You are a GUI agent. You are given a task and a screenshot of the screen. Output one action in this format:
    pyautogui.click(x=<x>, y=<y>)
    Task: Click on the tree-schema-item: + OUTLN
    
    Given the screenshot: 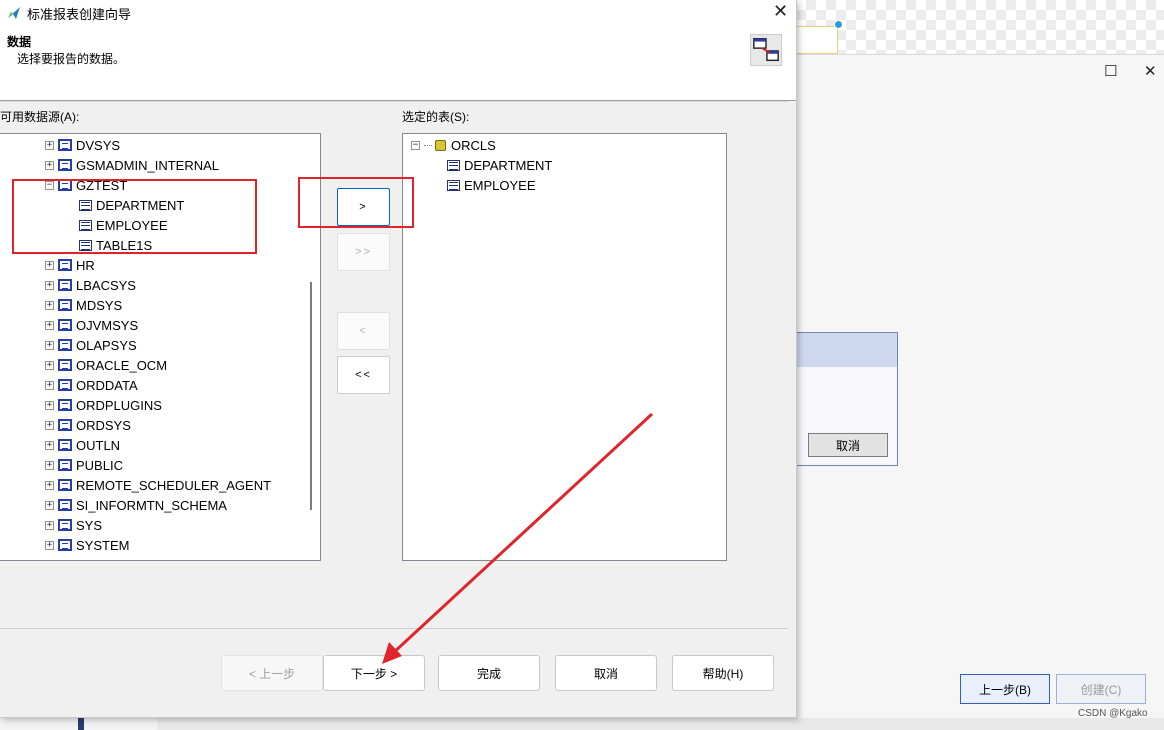 What is the action you would take?
    pyautogui.click(x=82, y=445)
    